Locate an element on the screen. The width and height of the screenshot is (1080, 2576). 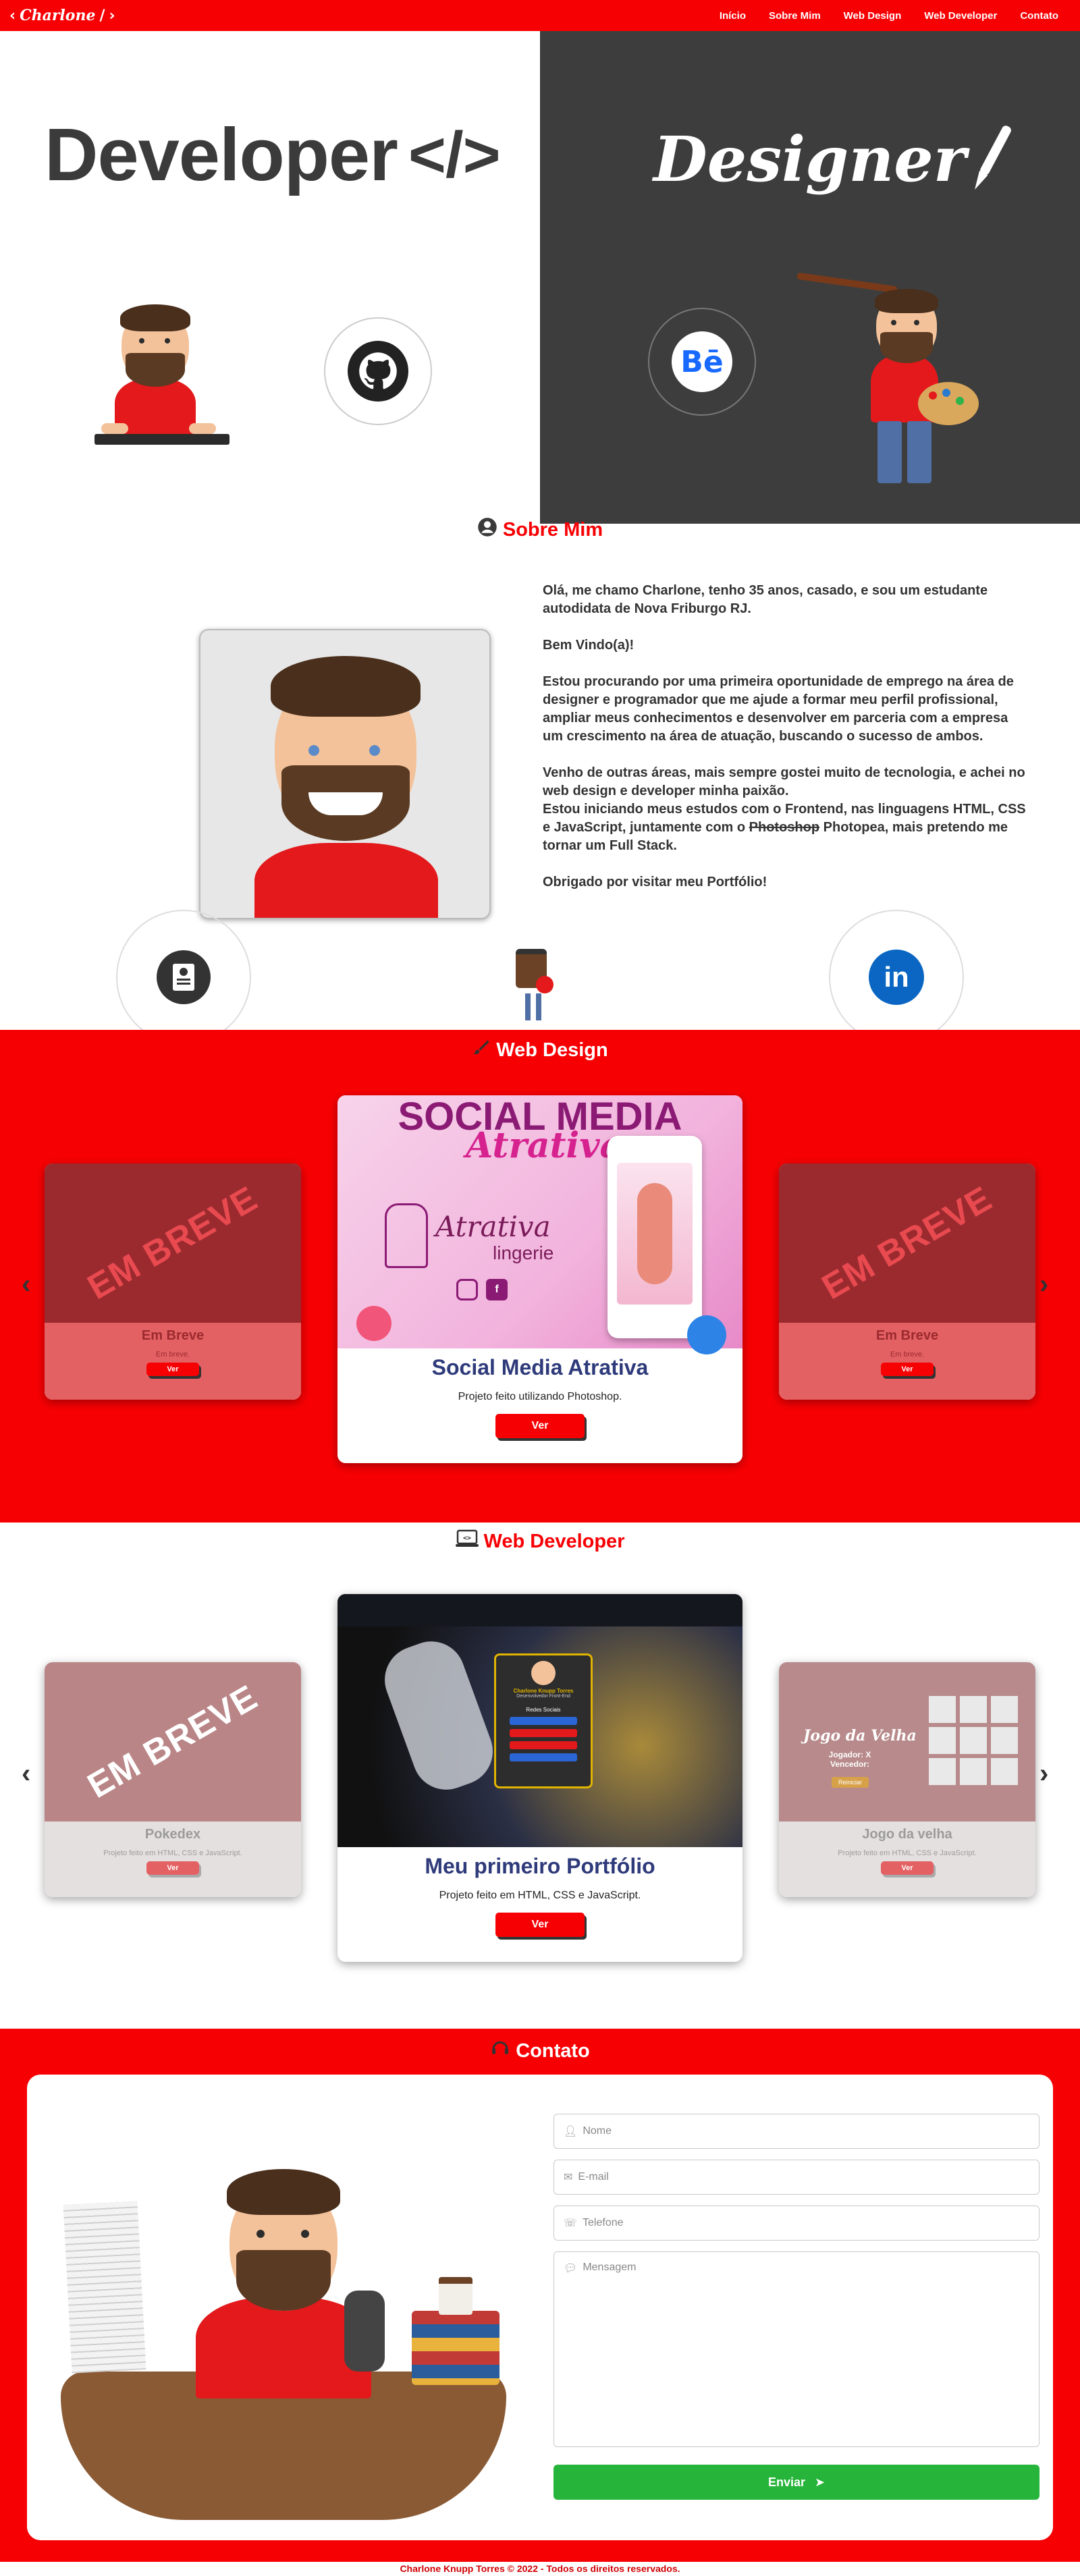
send-button: Enviar ➤ is located at coordinates (797, 2482).